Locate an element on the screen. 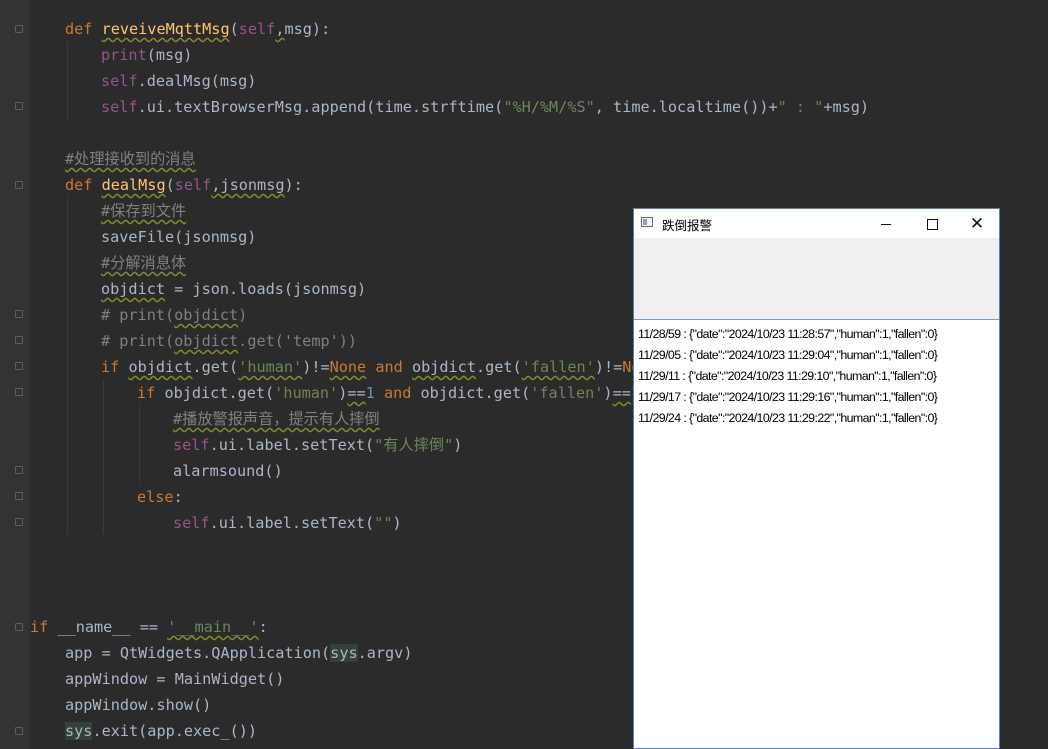 This screenshot has height=749, width=1048. code-line: if __name__ == '__main__': is located at coordinates (149, 627).